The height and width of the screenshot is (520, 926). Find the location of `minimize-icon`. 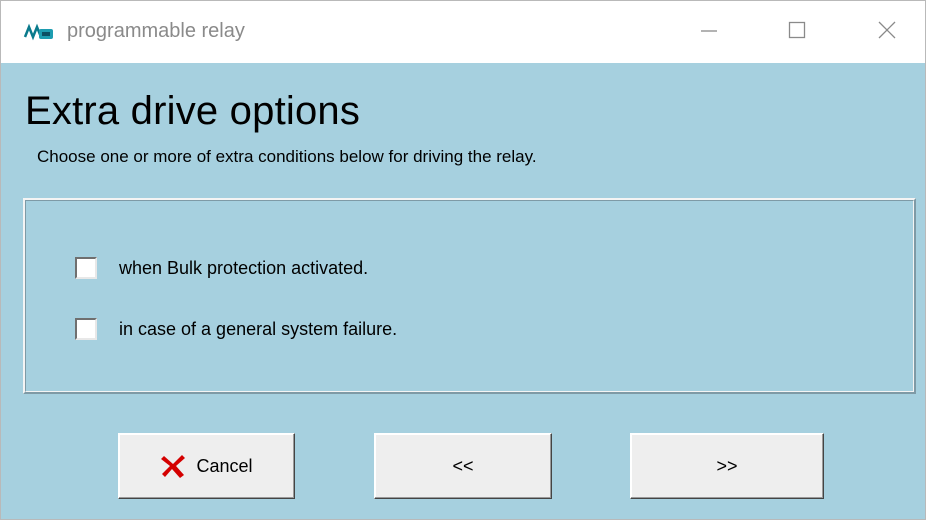

minimize-icon is located at coordinates (709, 32).